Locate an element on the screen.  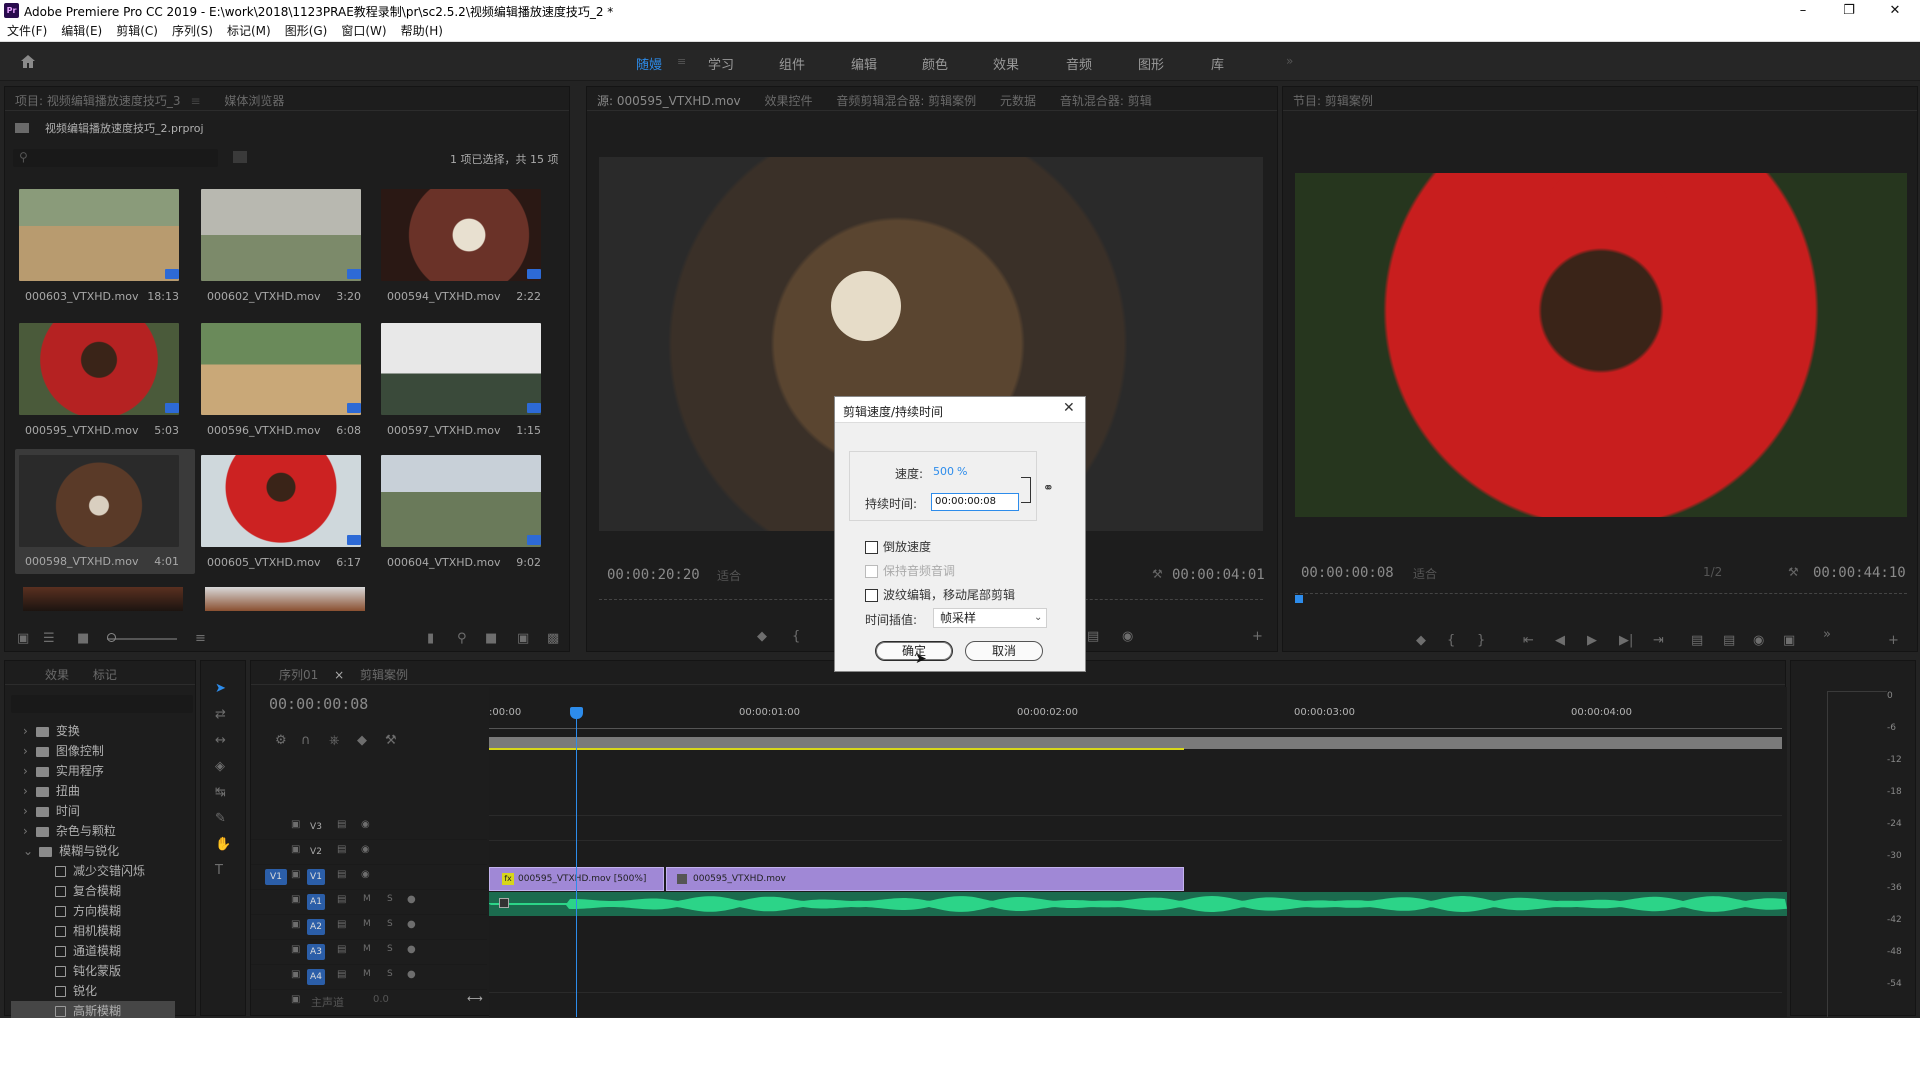
tree-fx-unsharp-mask: 钝化蒙版 is located at coordinates (108, 971).